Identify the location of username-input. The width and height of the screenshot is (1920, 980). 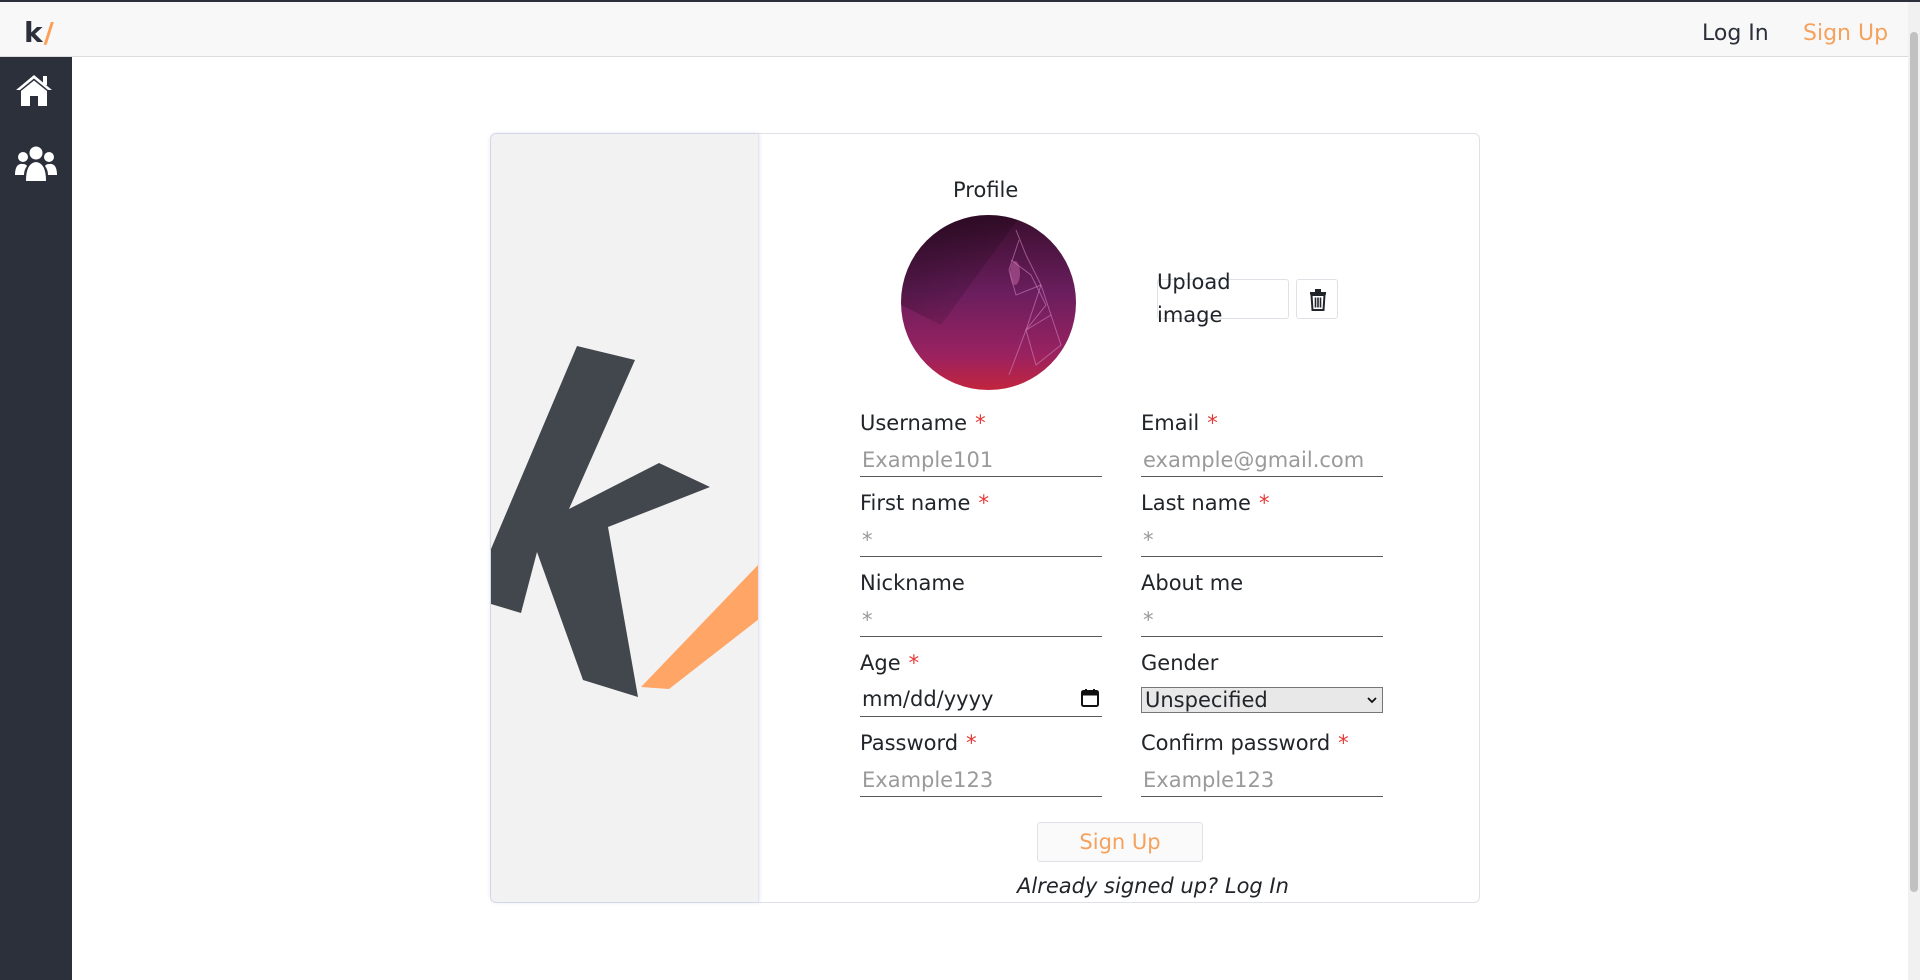
(981, 460).